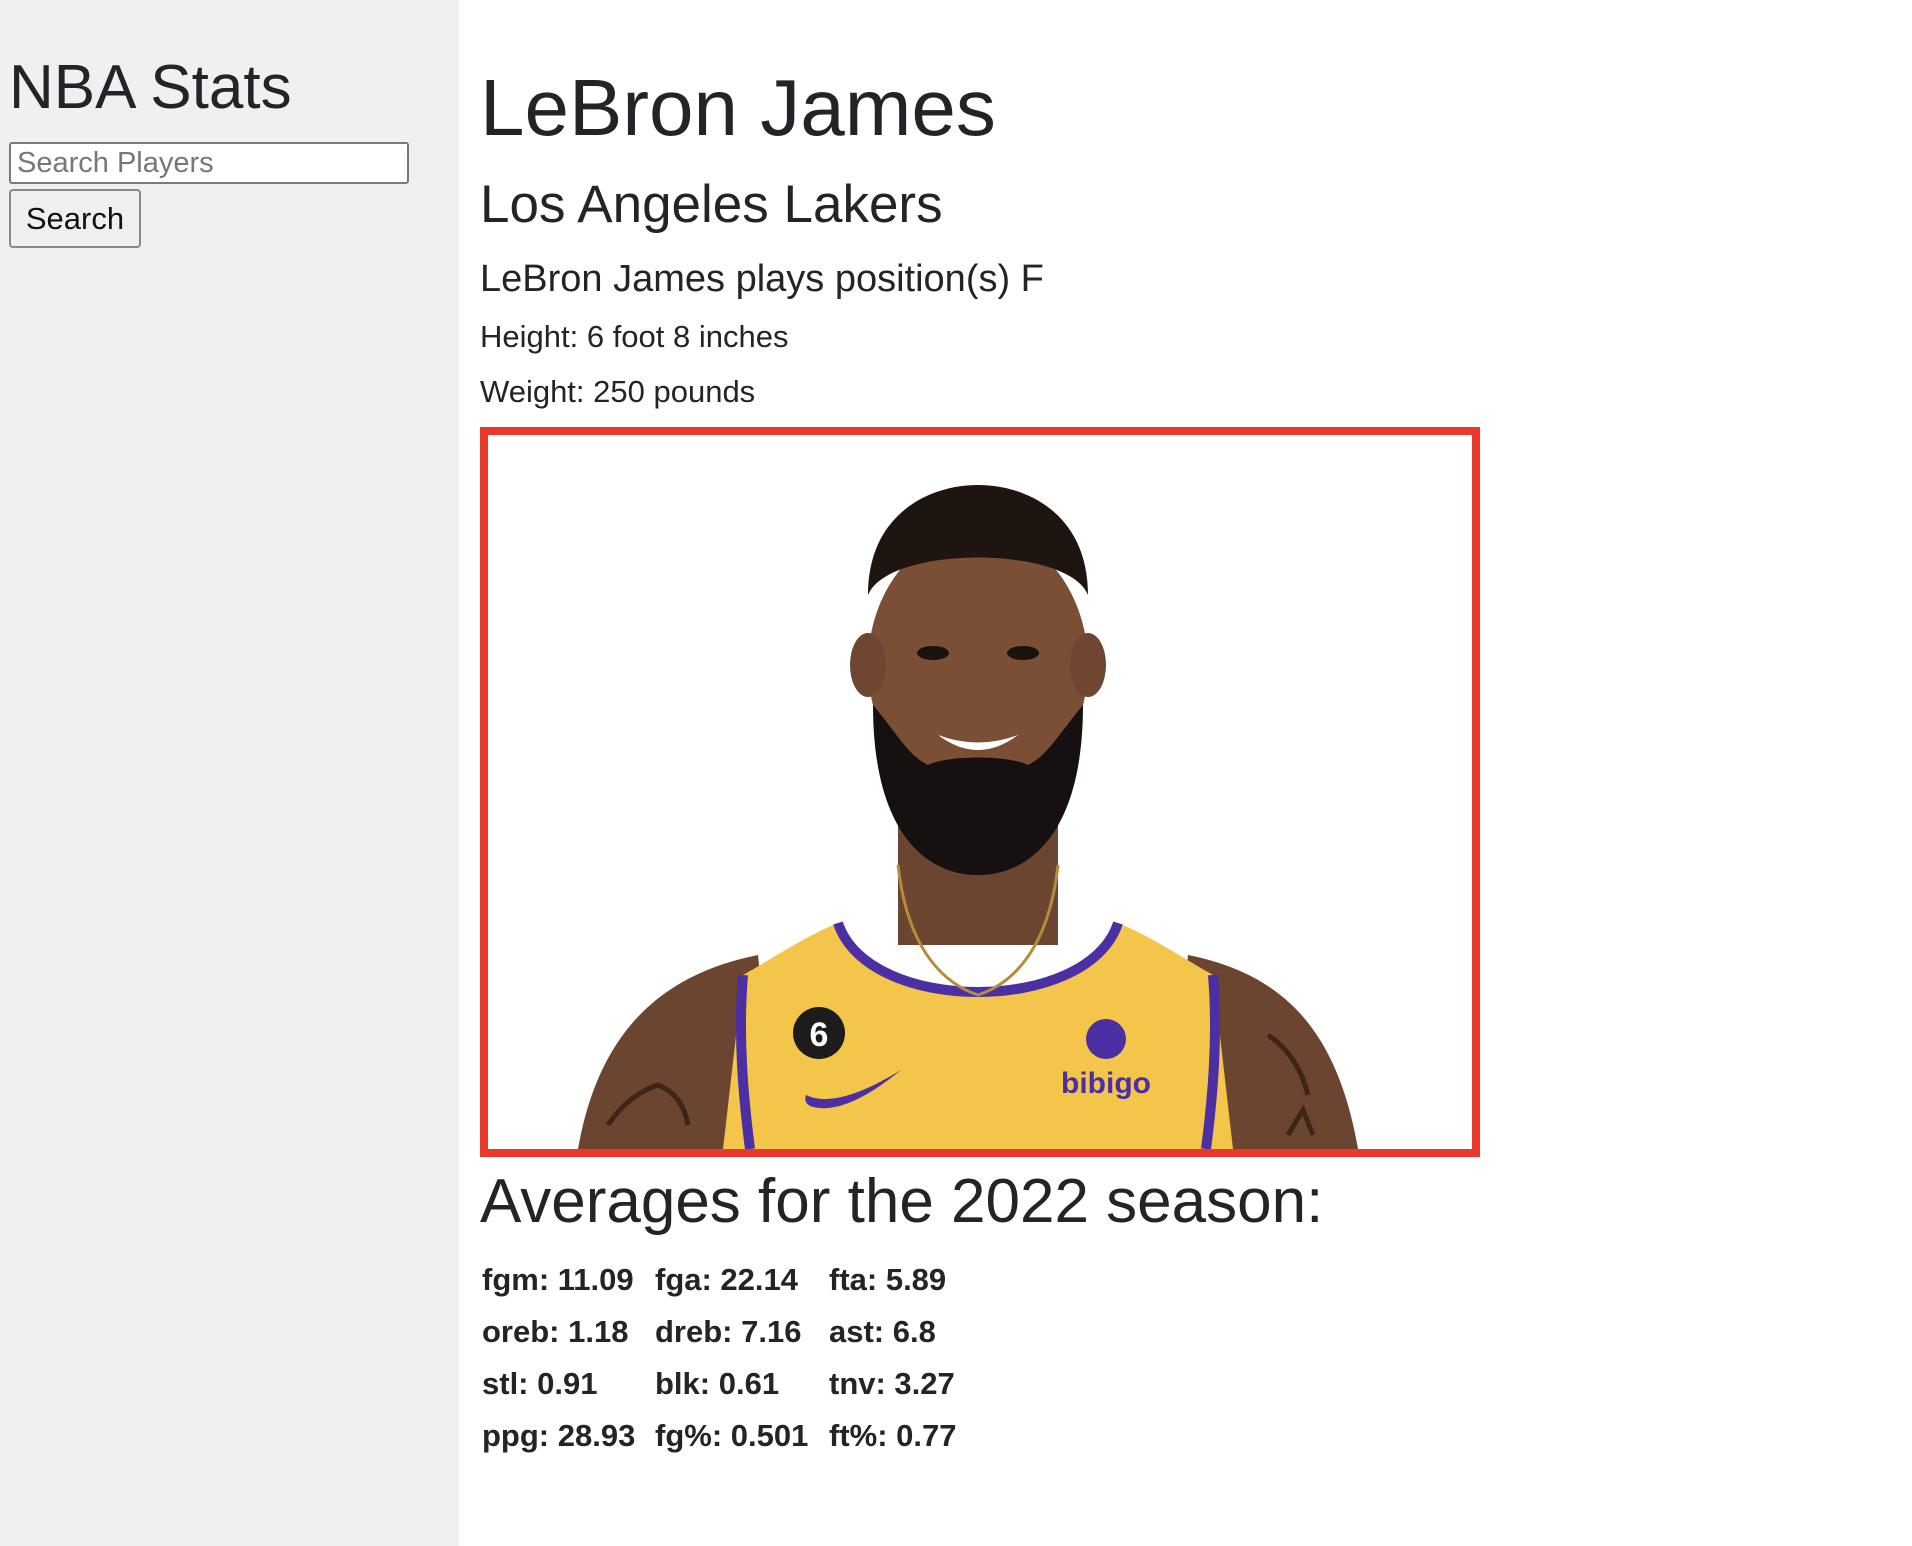 The height and width of the screenshot is (1546, 1912). What do you see at coordinates (618, 391) in the screenshot?
I see `player-weight: Weight: 250 pounds` at bounding box center [618, 391].